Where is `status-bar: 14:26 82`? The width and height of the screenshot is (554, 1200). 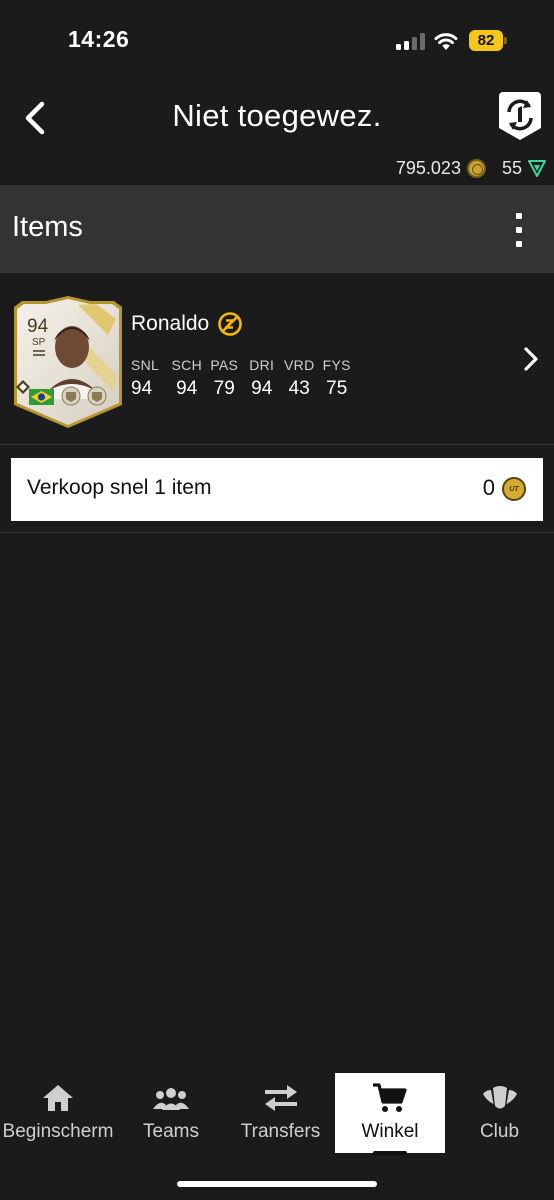 status-bar: 14:26 82 is located at coordinates (277, 40).